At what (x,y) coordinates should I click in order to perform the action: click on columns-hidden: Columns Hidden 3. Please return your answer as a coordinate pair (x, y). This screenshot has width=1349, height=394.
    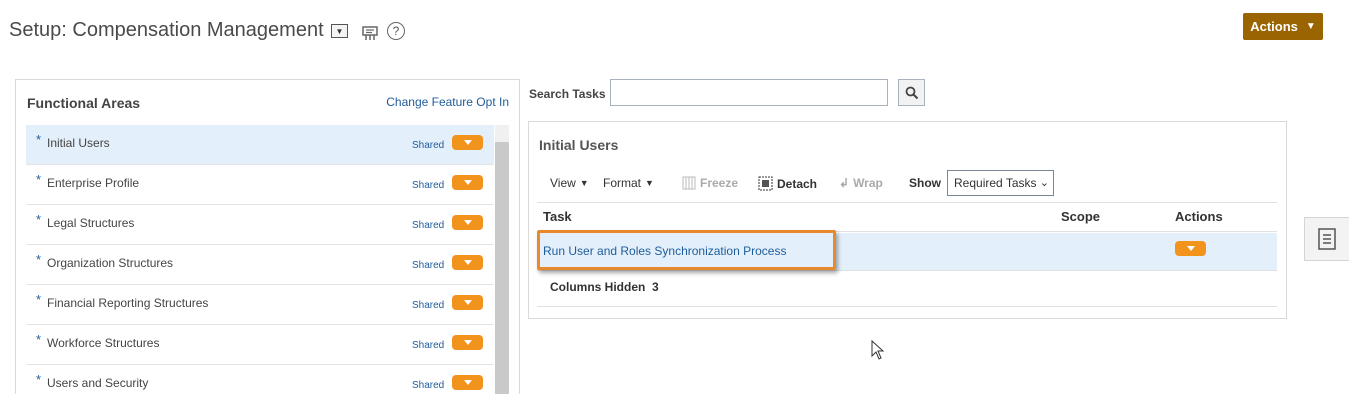
    Looking at the image, I should click on (604, 287).